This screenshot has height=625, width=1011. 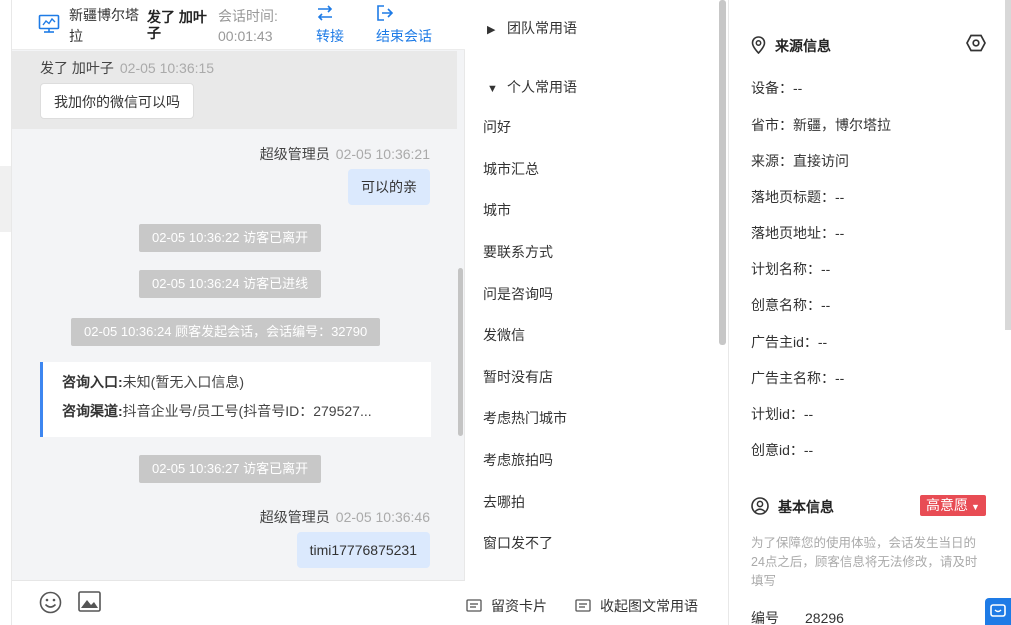 I want to click on settings-icon, so click(x=976, y=43).